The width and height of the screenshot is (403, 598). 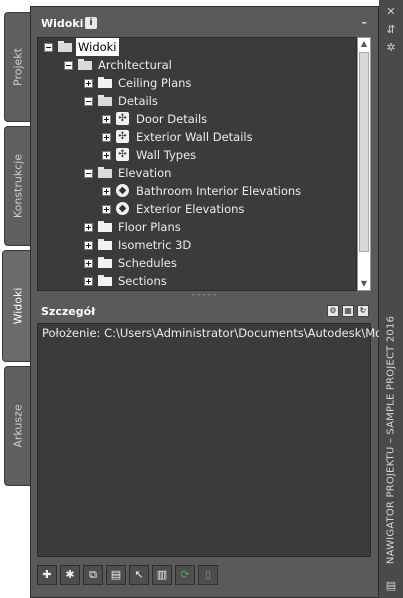 I want to click on close-icon: ✕, so click(x=391, y=12).